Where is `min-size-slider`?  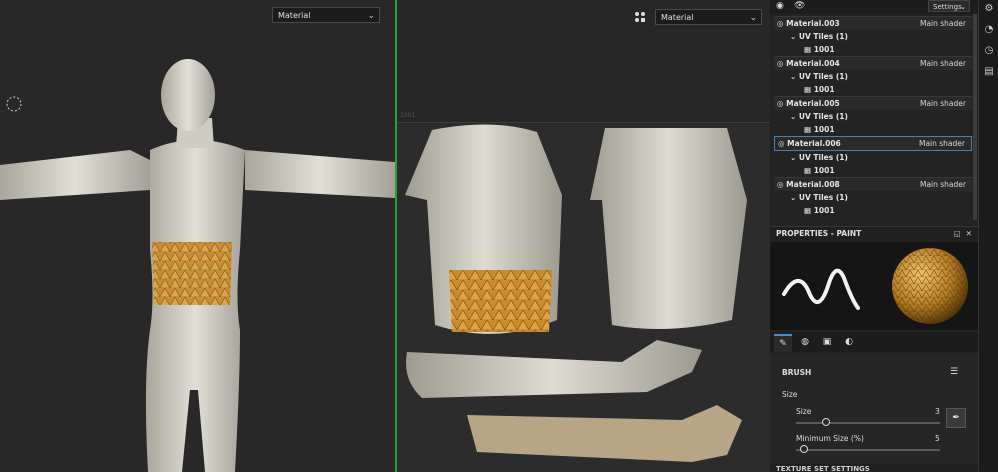 min-size-slider is located at coordinates (868, 450).